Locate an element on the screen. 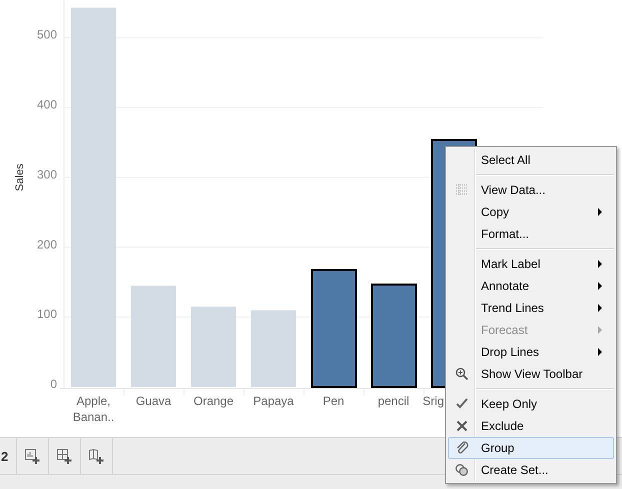  axis-tick-label: 500 is located at coordinates (46, 35).